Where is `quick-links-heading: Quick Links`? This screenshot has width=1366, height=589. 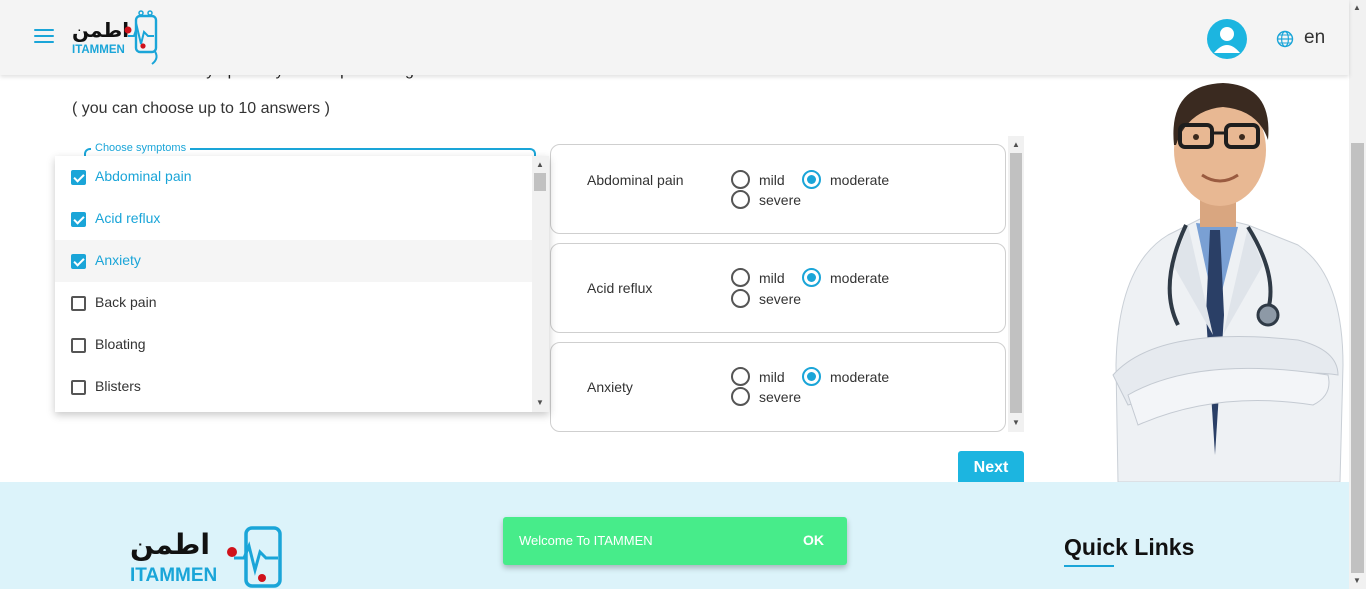 quick-links-heading: Quick Links is located at coordinates (1129, 547).